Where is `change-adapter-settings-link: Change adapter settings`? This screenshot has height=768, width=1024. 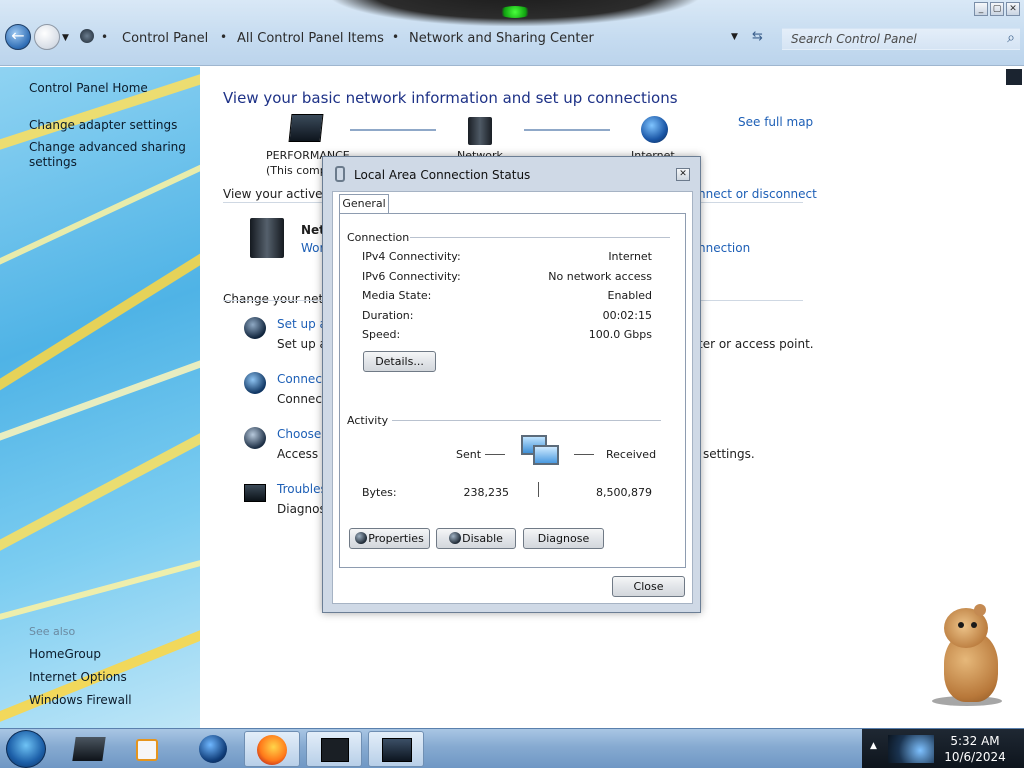 change-adapter-settings-link: Change adapter settings is located at coordinates (103, 125).